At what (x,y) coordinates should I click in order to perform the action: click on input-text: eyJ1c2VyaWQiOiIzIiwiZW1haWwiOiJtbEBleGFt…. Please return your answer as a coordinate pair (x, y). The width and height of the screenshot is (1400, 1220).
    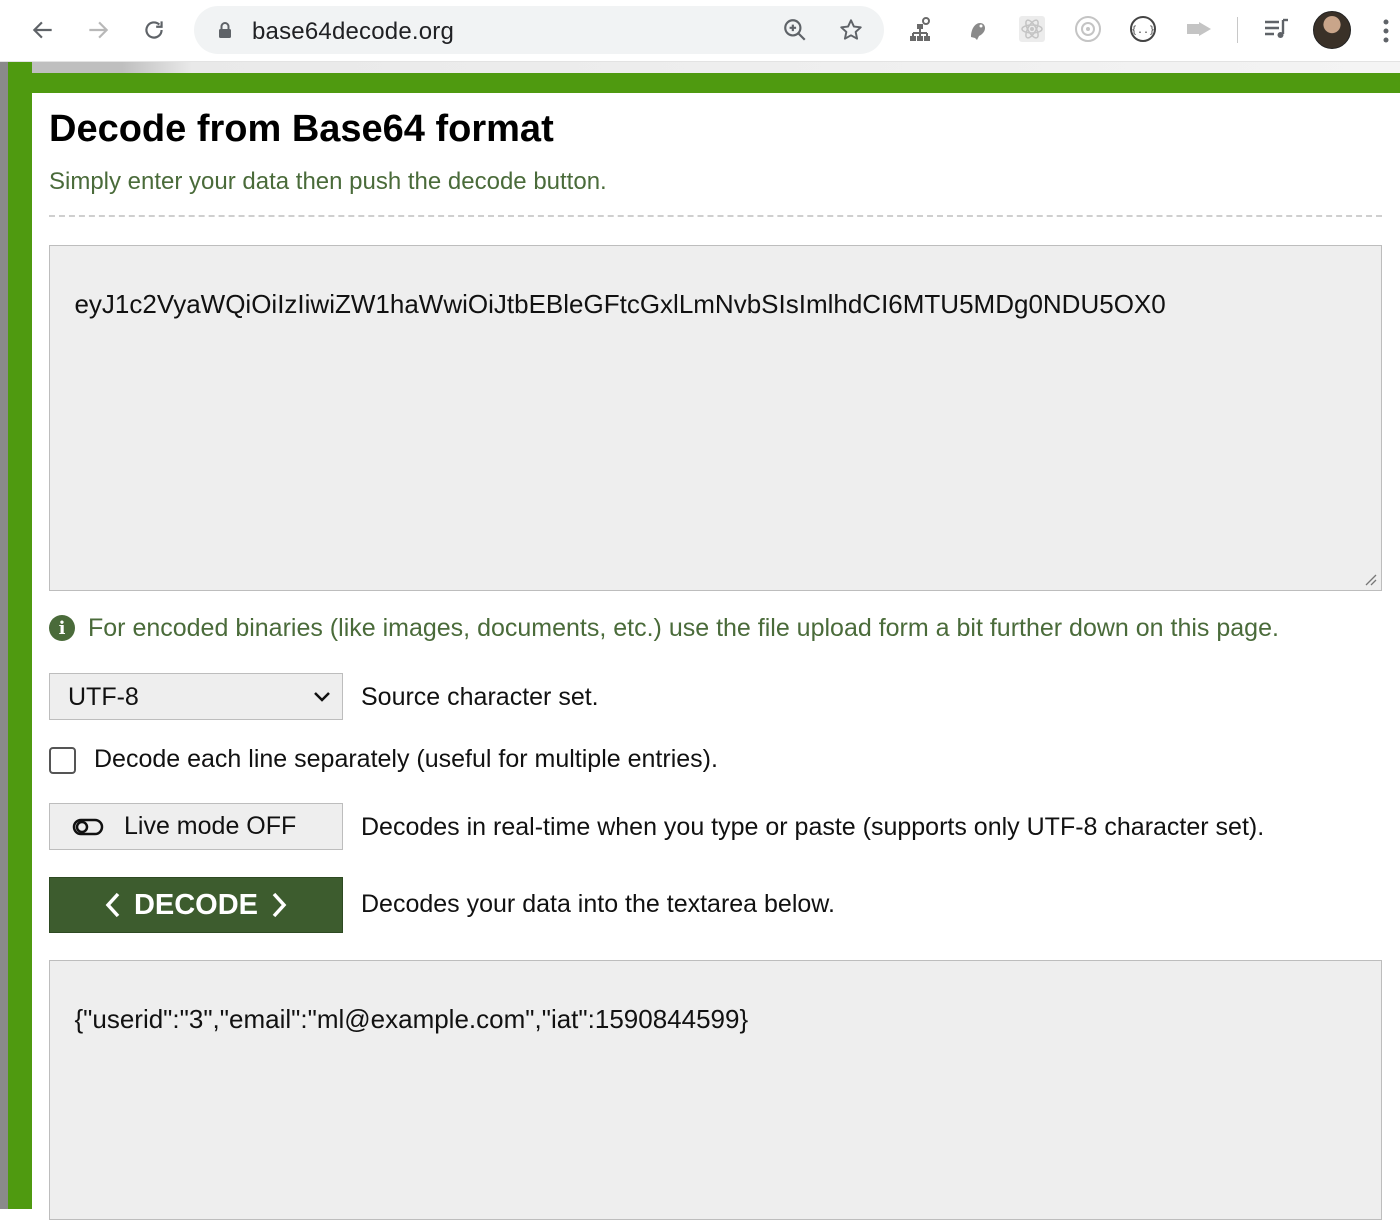
    Looking at the image, I should click on (619, 304).